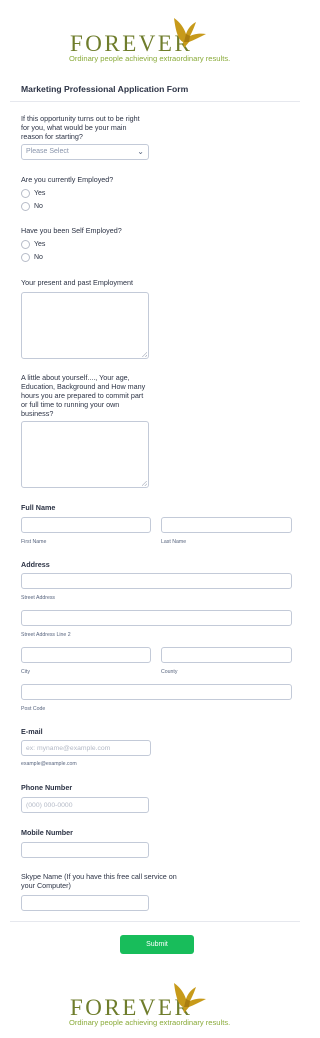  Describe the element at coordinates (155, 101) in the screenshot. I see `title-divider` at that location.